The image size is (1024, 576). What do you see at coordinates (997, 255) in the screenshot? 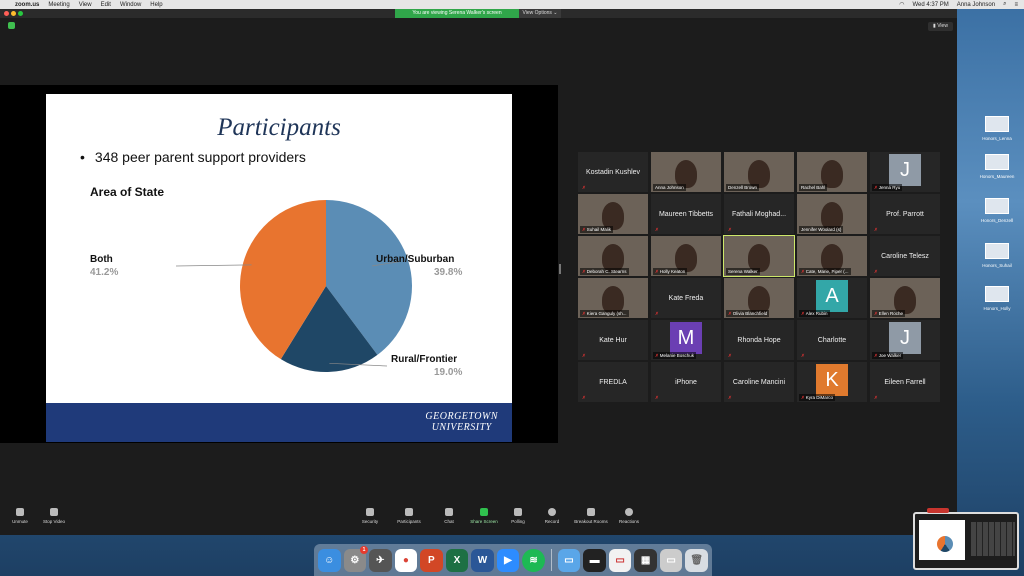
I see `desktop-file-honors-suhail: Honors_Suhail` at bounding box center [997, 255].